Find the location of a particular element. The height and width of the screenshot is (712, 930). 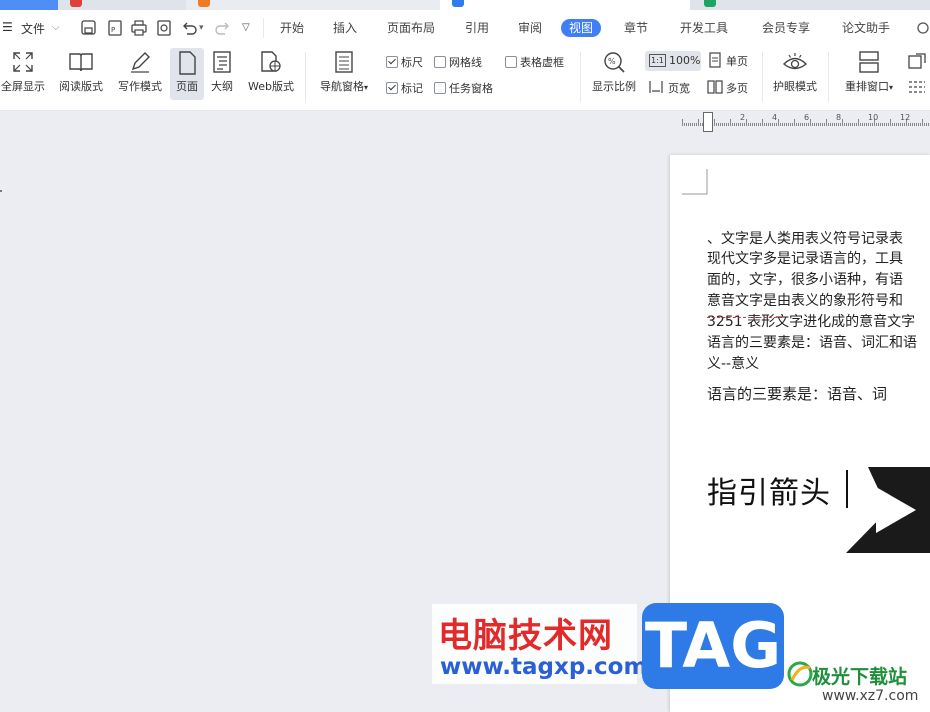

multi-page-button: 多页 is located at coordinates (732, 88).